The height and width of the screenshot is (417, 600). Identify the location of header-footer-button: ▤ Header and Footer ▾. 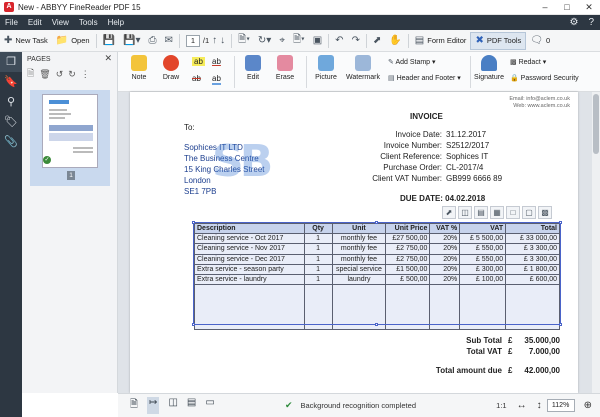
(424, 78).